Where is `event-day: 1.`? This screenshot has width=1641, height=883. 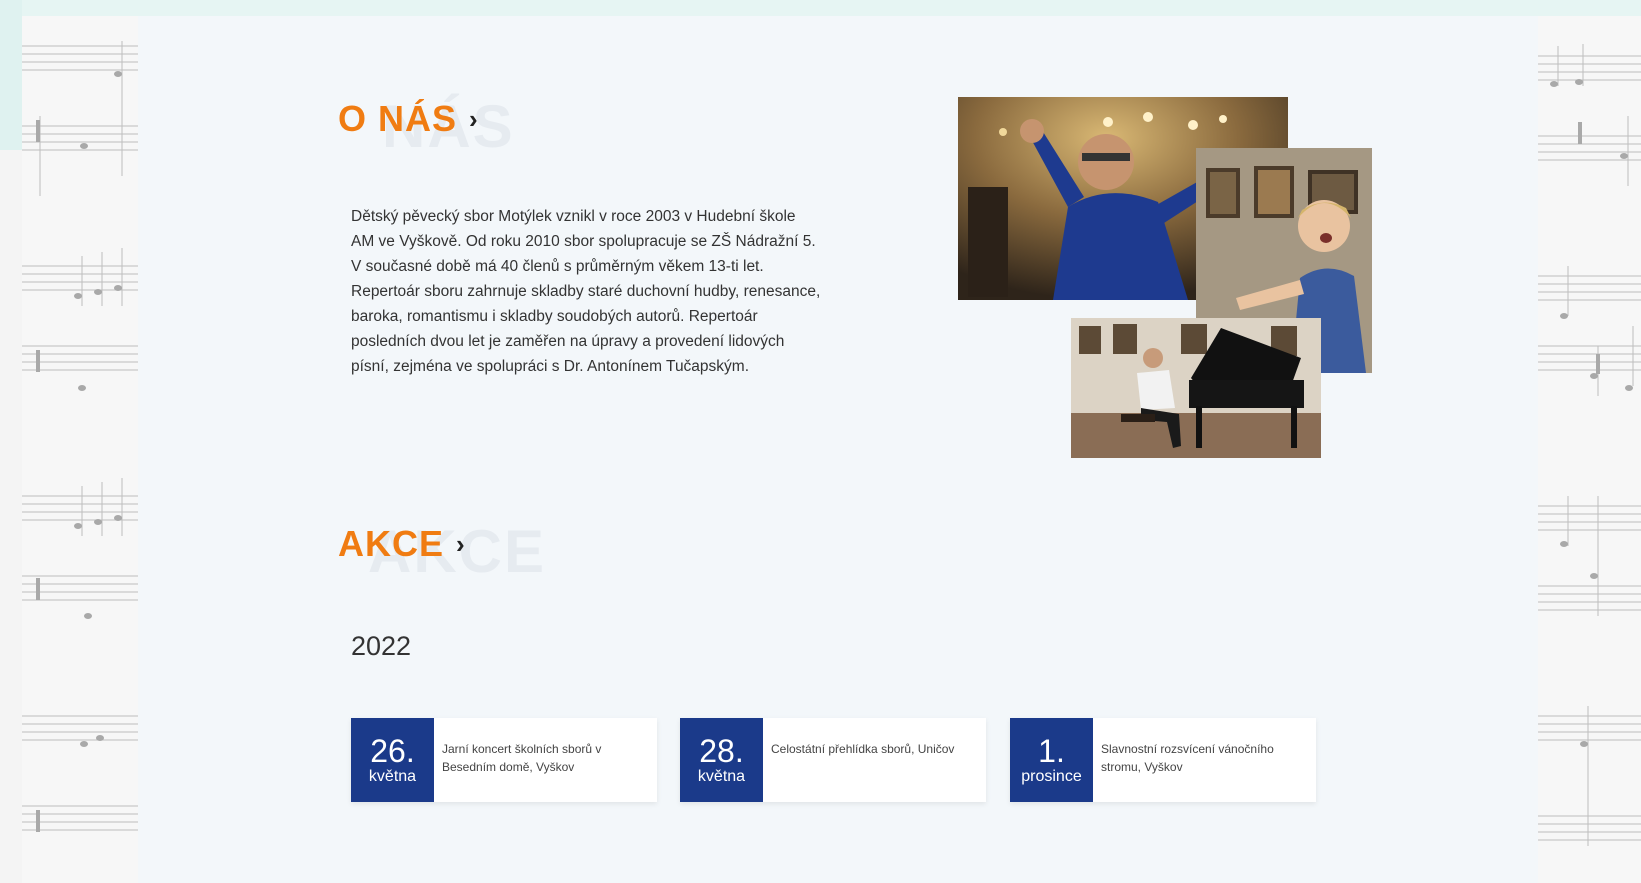
event-day: 1. is located at coordinates (1051, 751).